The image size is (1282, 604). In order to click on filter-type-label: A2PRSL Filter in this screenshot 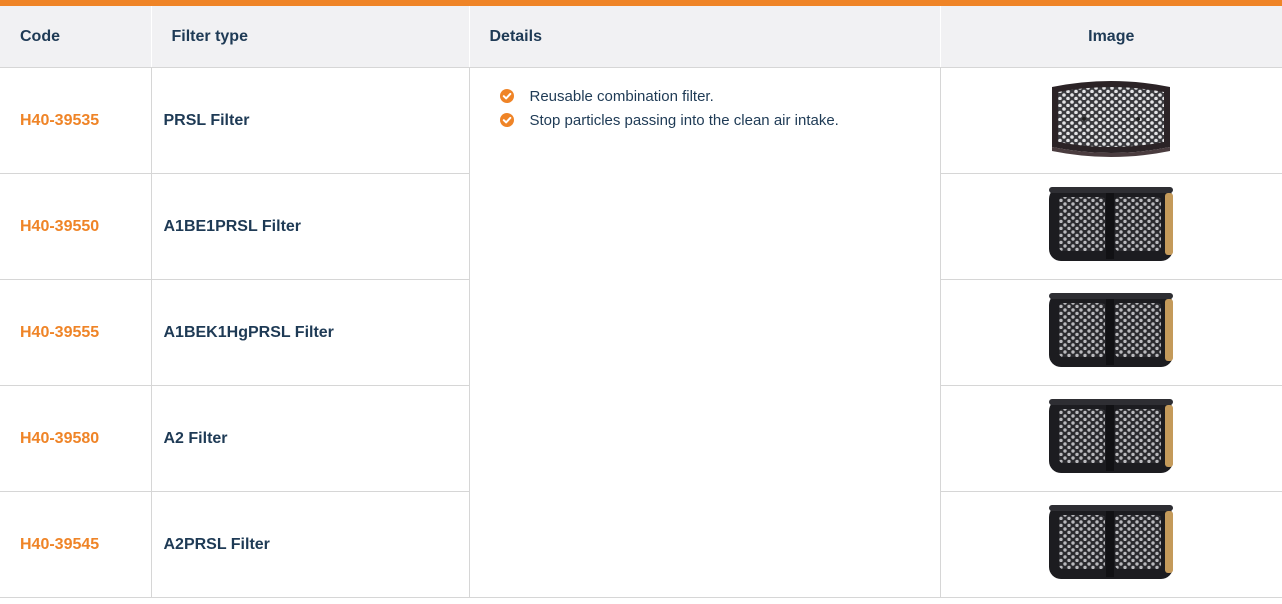, I will do `click(310, 544)`.